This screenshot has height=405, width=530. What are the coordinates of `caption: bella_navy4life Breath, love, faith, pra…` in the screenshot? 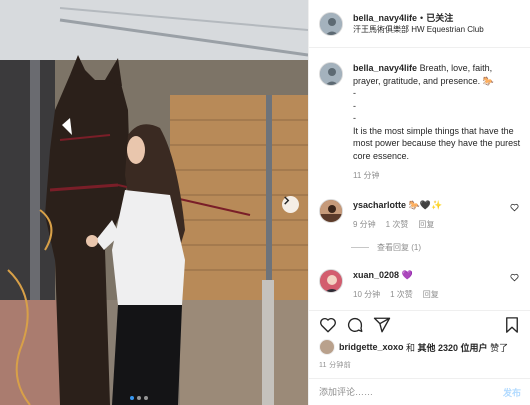 It's located at (420, 122).